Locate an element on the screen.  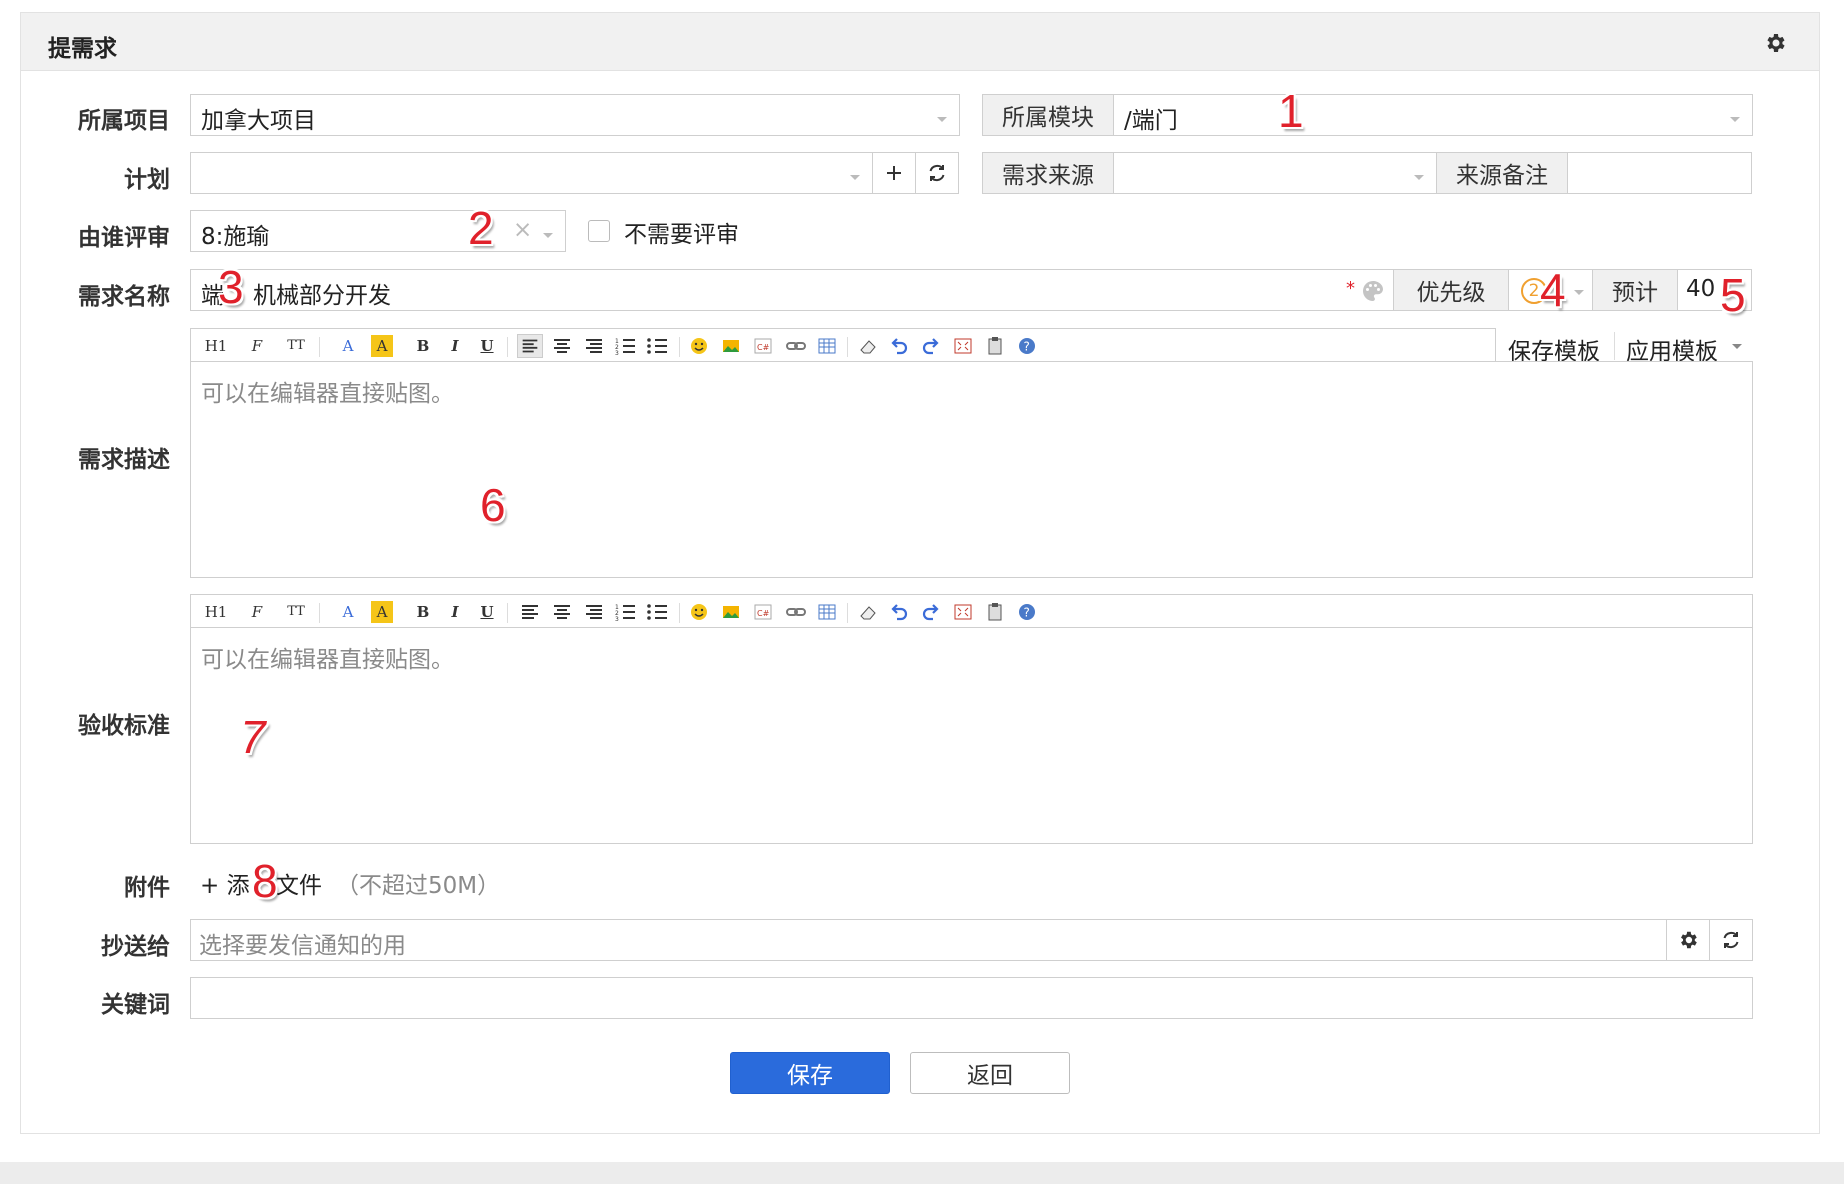
source-select is located at coordinates (1275, 173).